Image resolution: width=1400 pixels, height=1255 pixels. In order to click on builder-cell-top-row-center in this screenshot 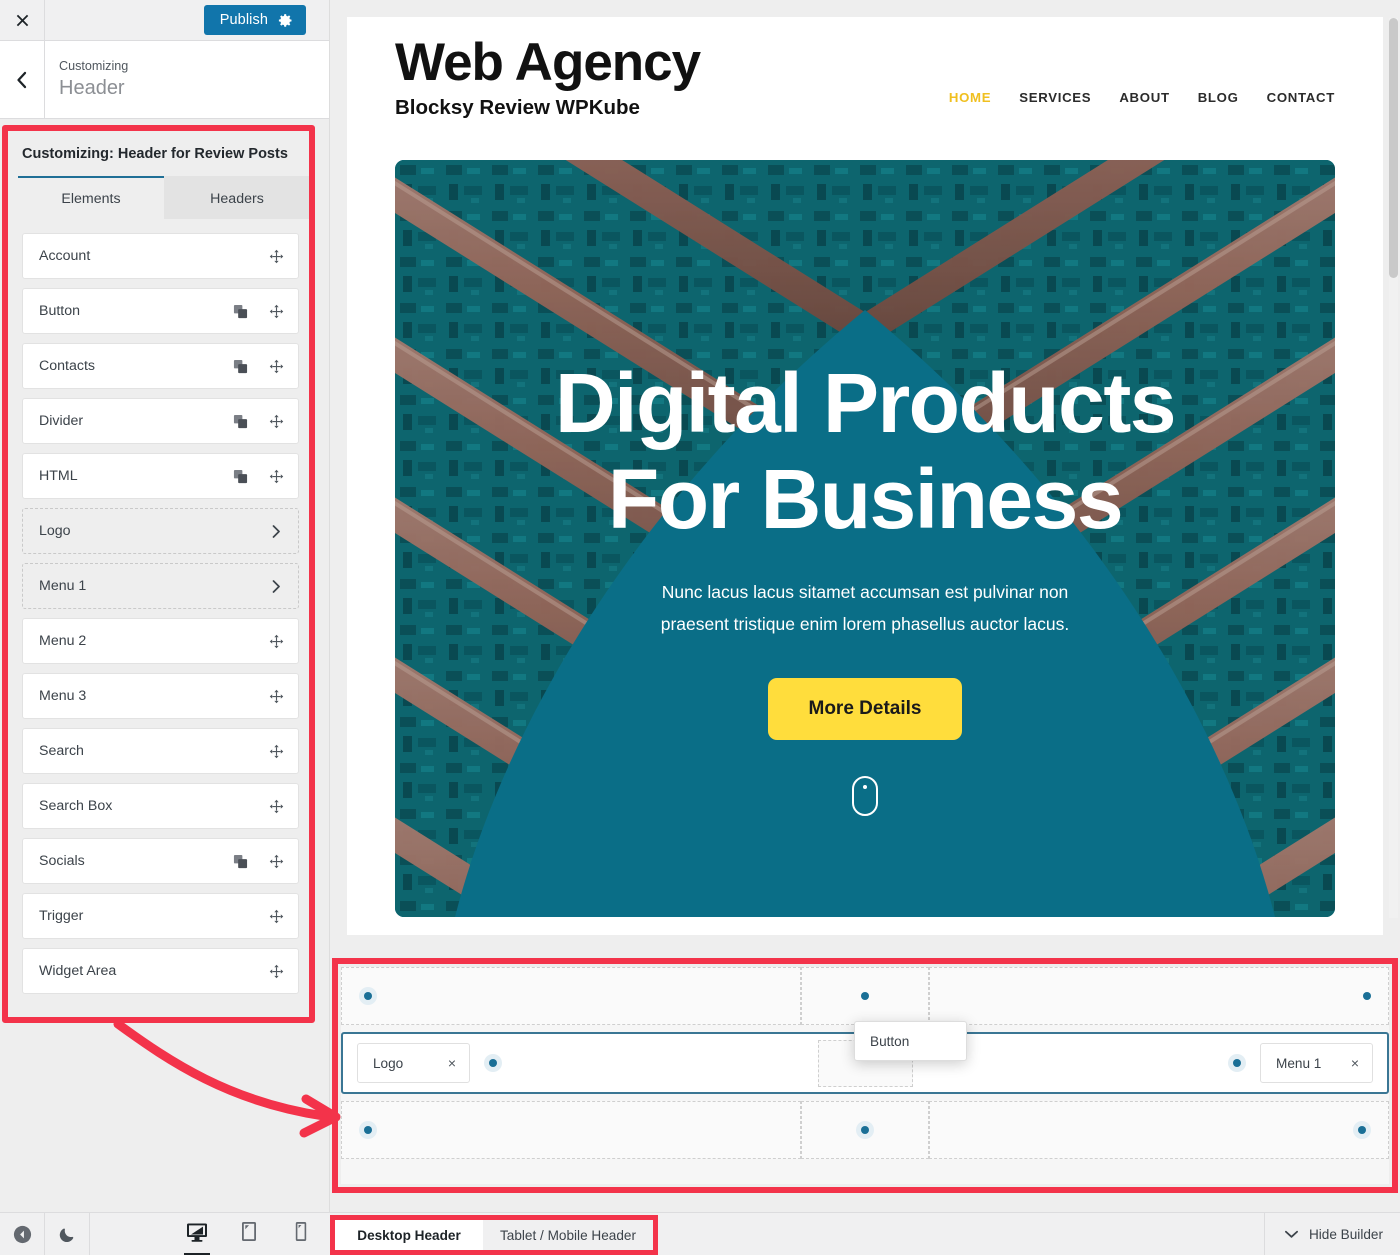, I will do `click(865, 996)`.